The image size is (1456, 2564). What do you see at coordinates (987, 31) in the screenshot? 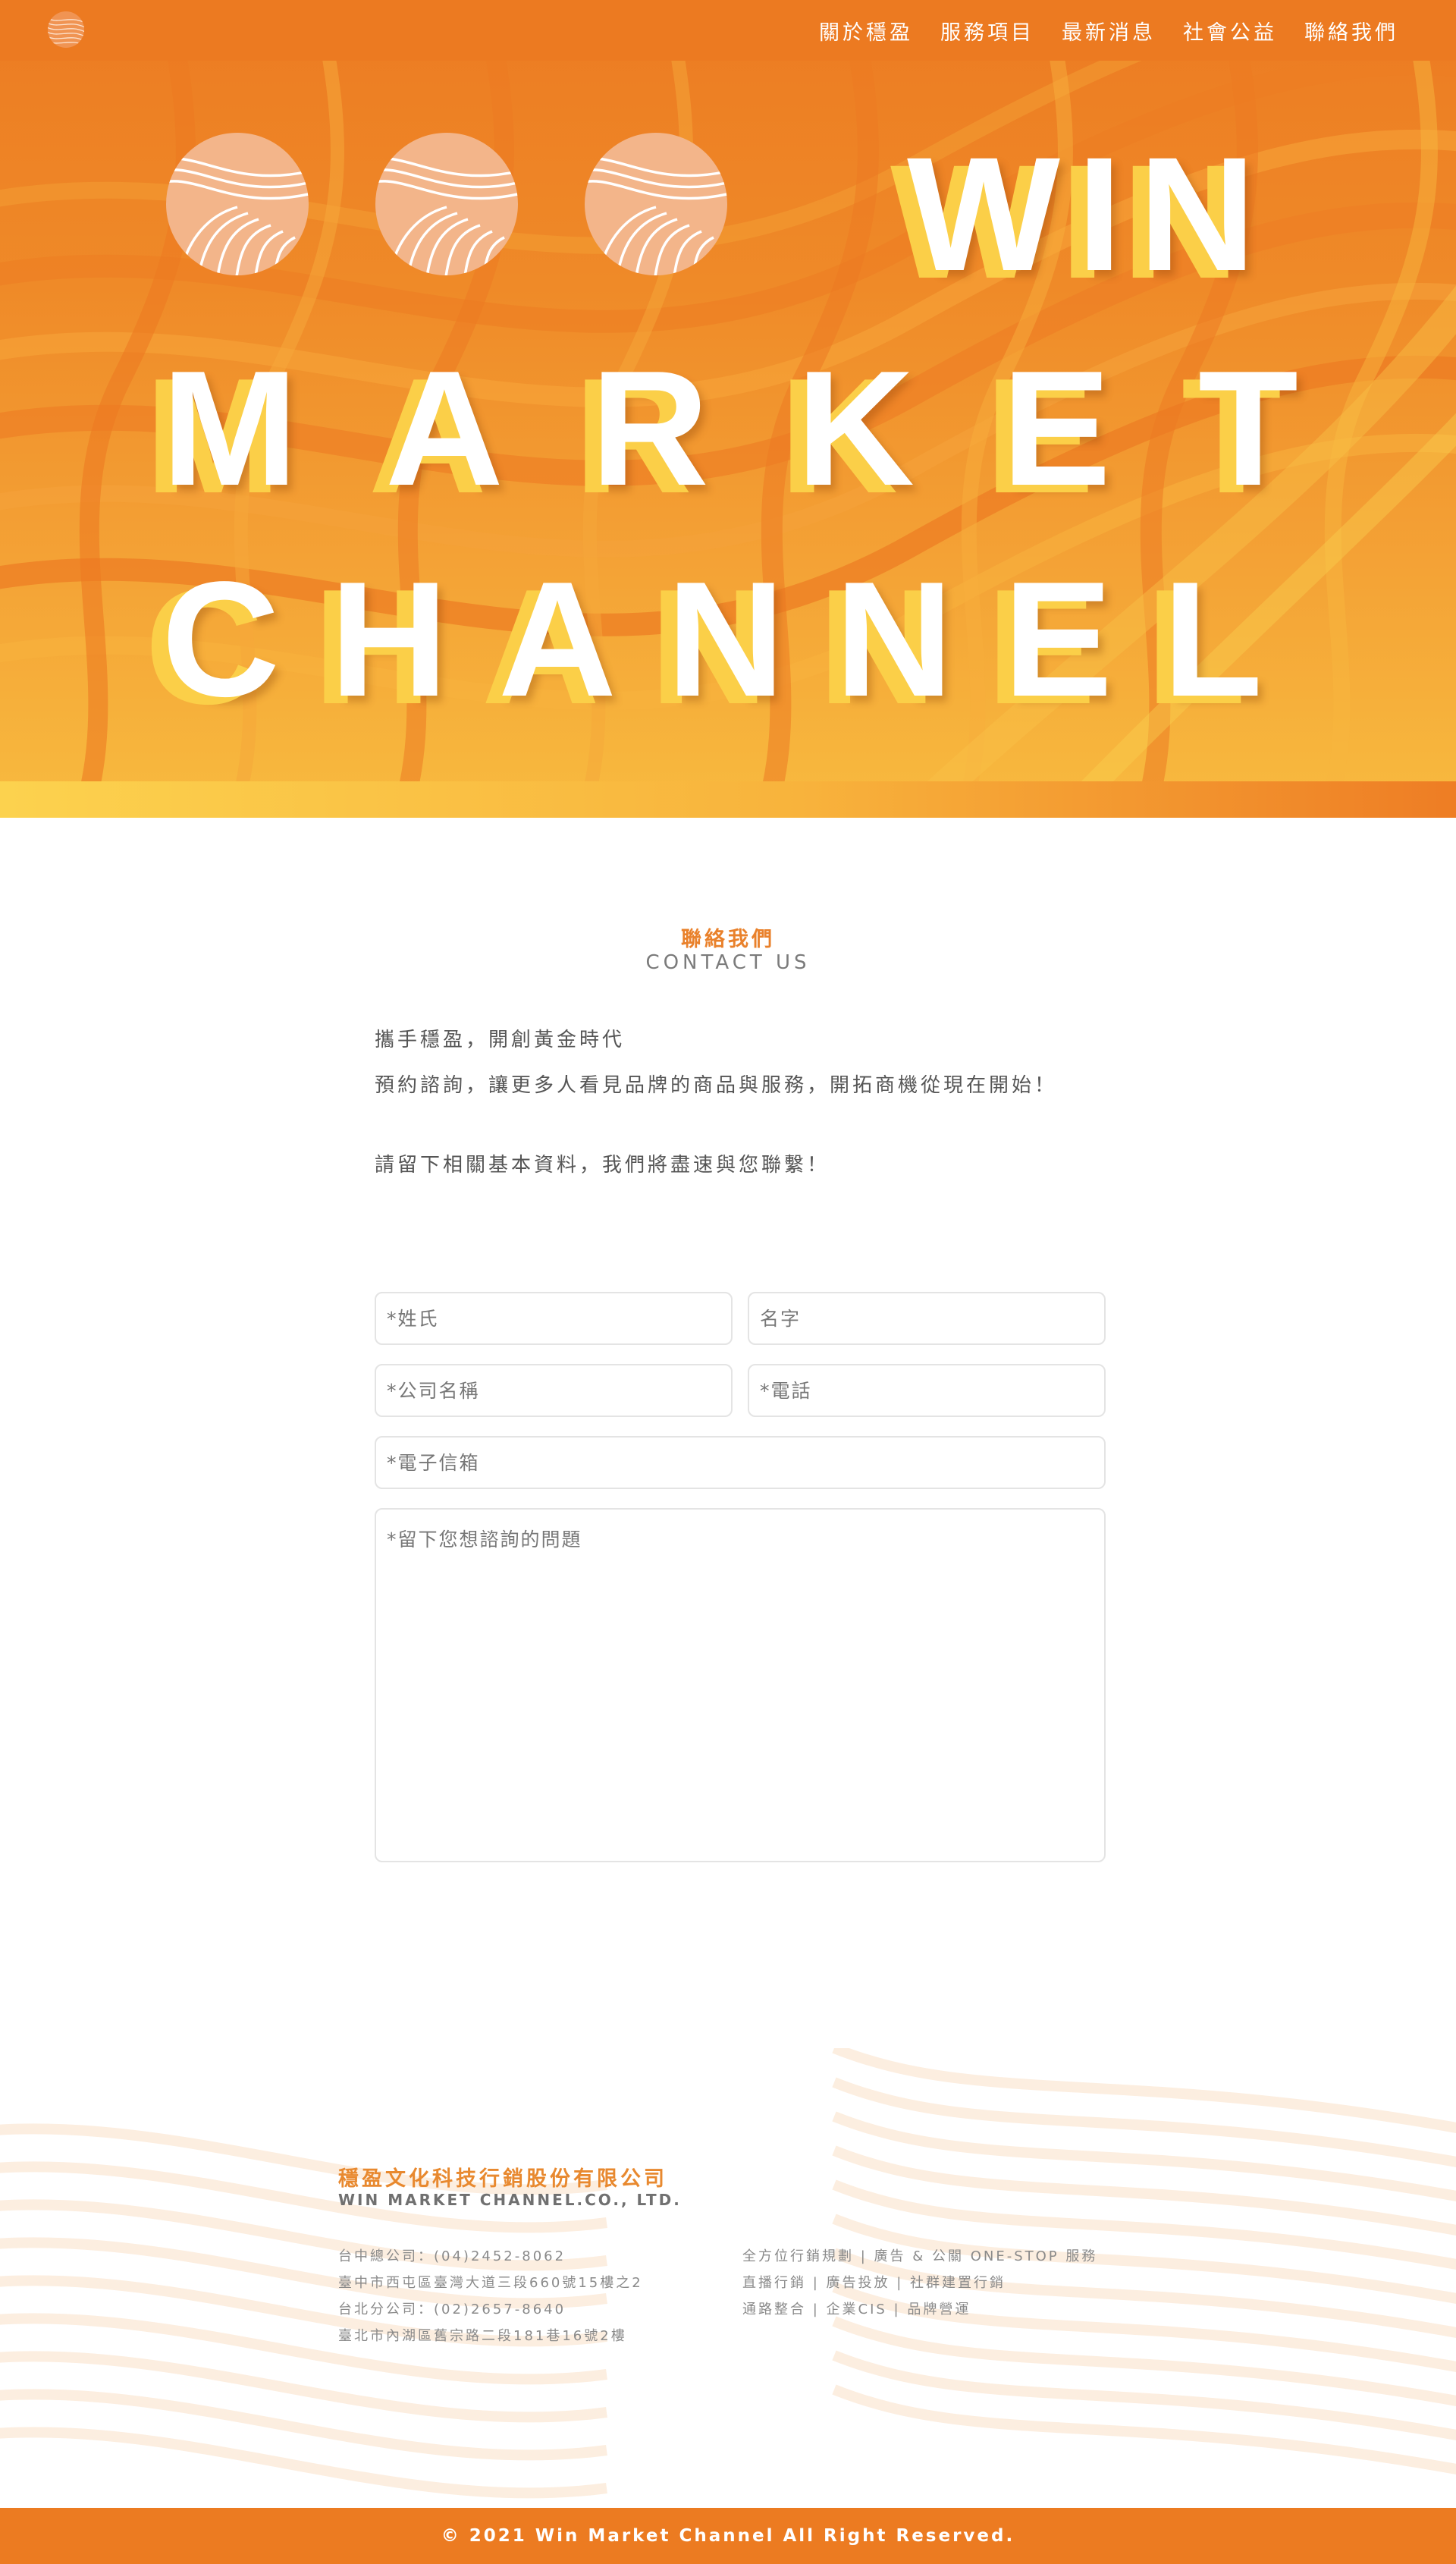
I see `nav-item-services: 服務項目` at bounding box center [987, 31].